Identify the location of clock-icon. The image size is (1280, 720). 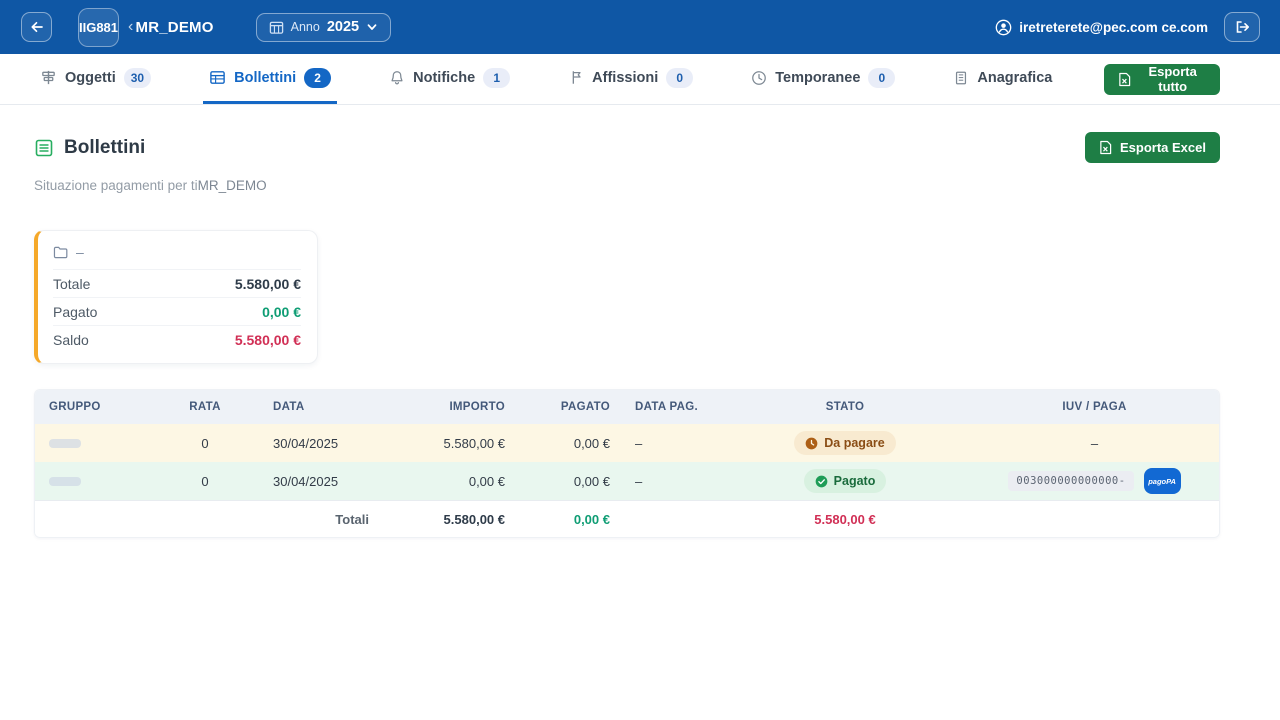
(759, 78).